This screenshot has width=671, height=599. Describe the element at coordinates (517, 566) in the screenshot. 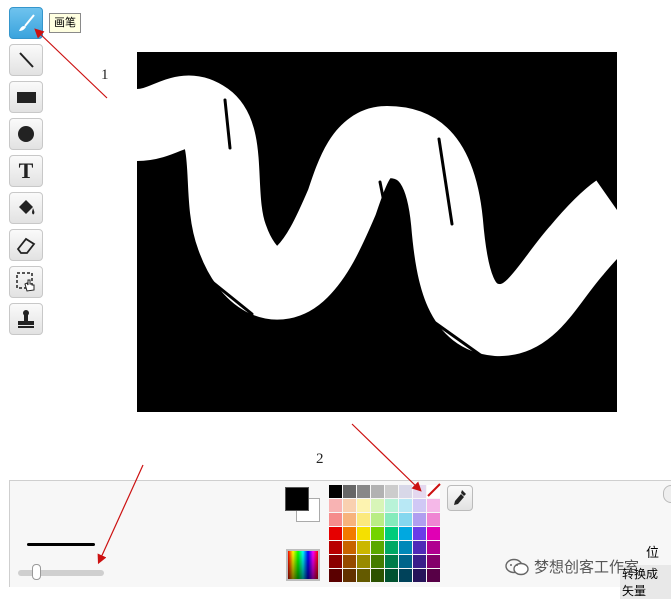

I see `wechat-icon` at that location.